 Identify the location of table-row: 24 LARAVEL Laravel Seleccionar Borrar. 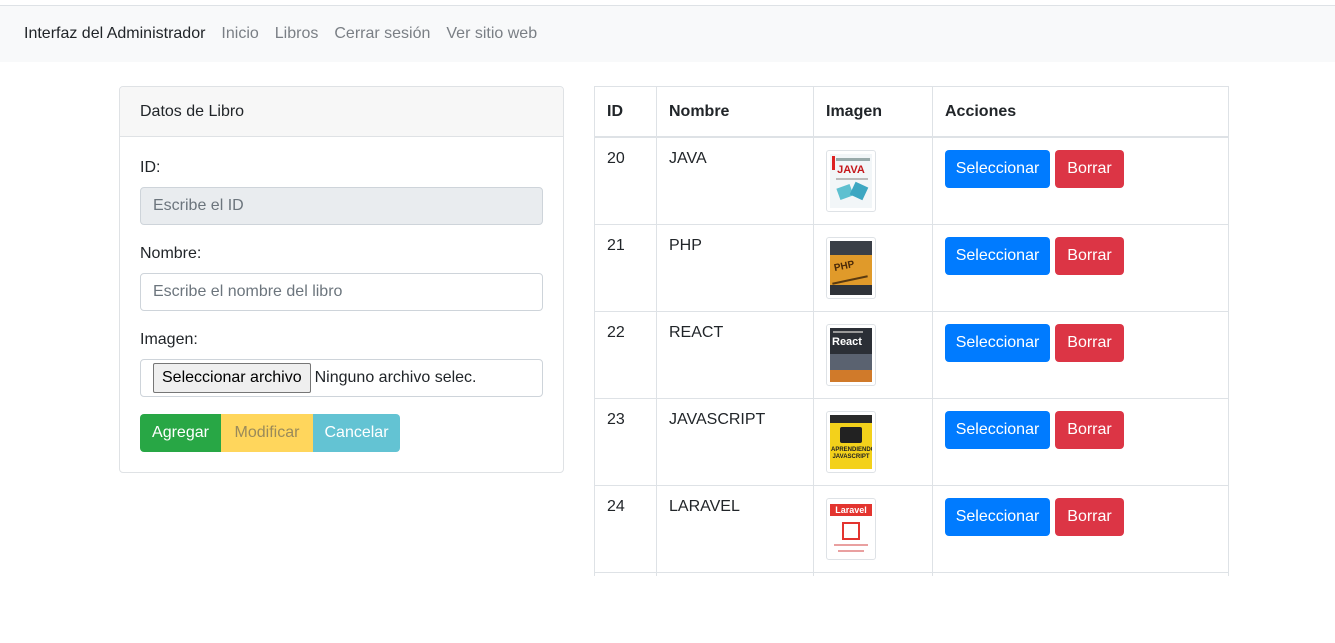
(911, 528).